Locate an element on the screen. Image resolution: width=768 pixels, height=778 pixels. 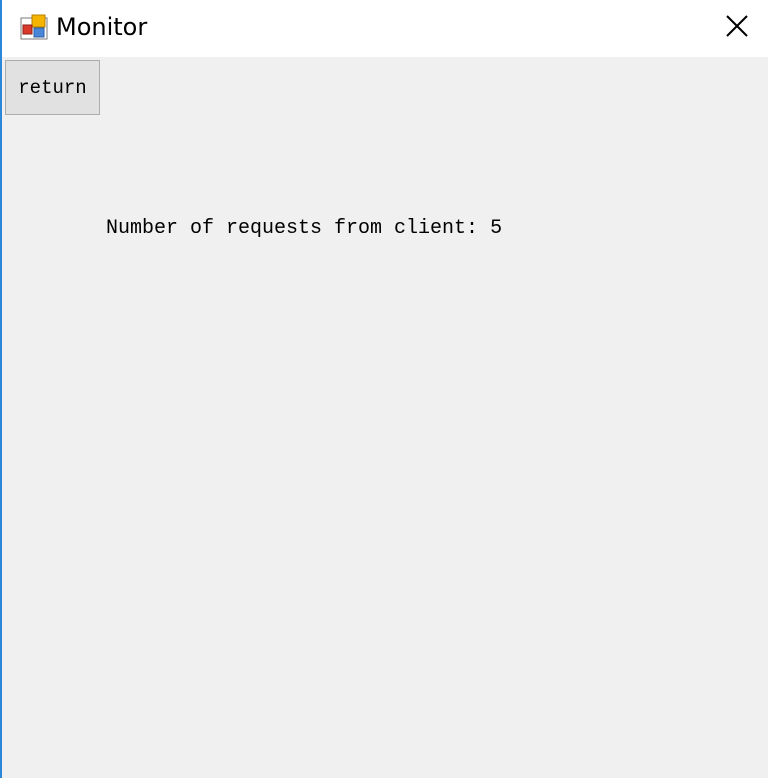
request-count-label: Number of requests from client: 5 is located at coordinates (304, 228).